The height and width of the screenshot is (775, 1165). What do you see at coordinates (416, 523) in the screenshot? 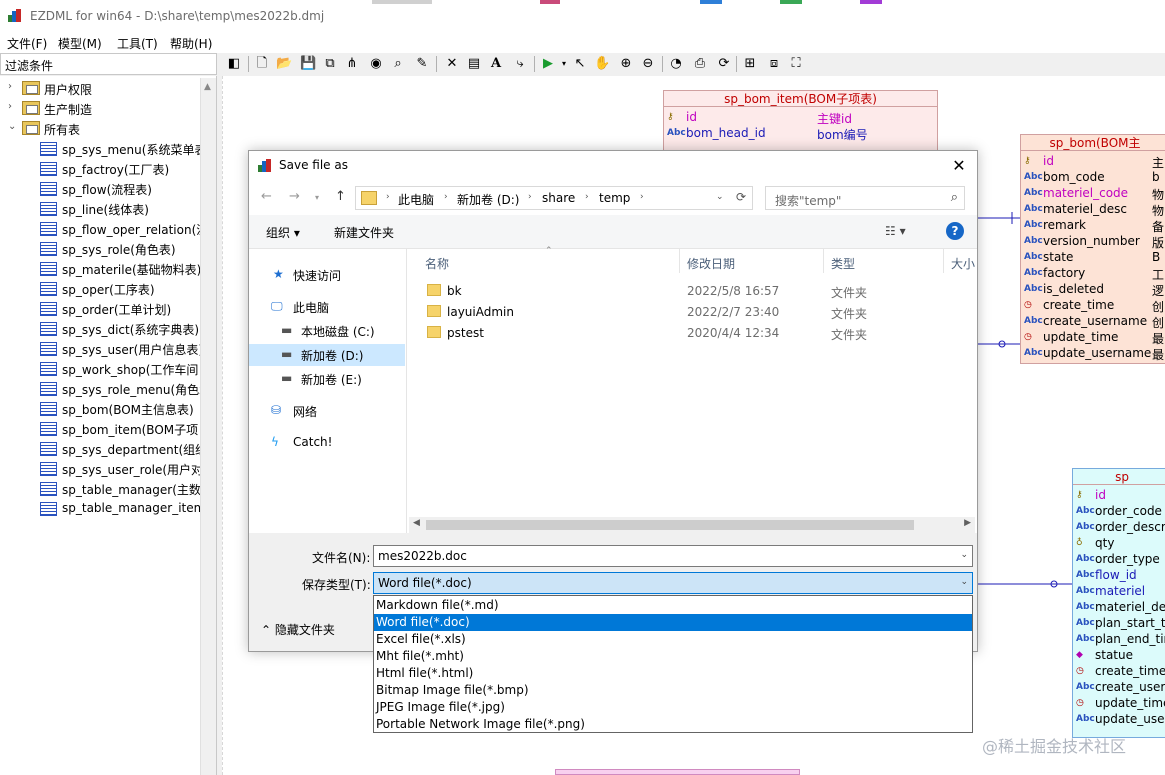
I see `scroll-left-icon: ◀` at bounding box center [416, 523].